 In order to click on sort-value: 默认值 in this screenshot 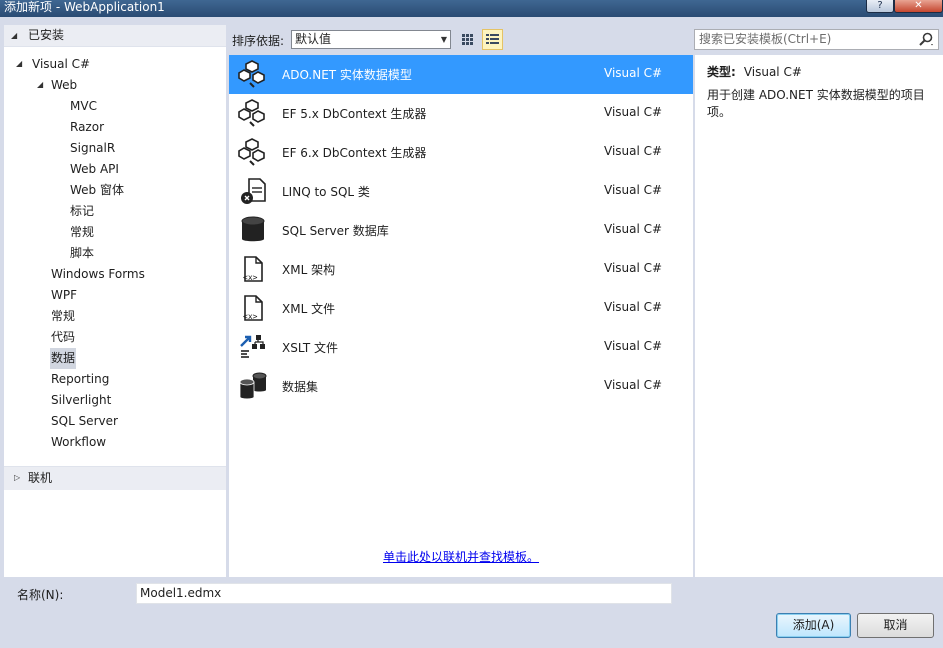, I will do `click(313, 39)`.